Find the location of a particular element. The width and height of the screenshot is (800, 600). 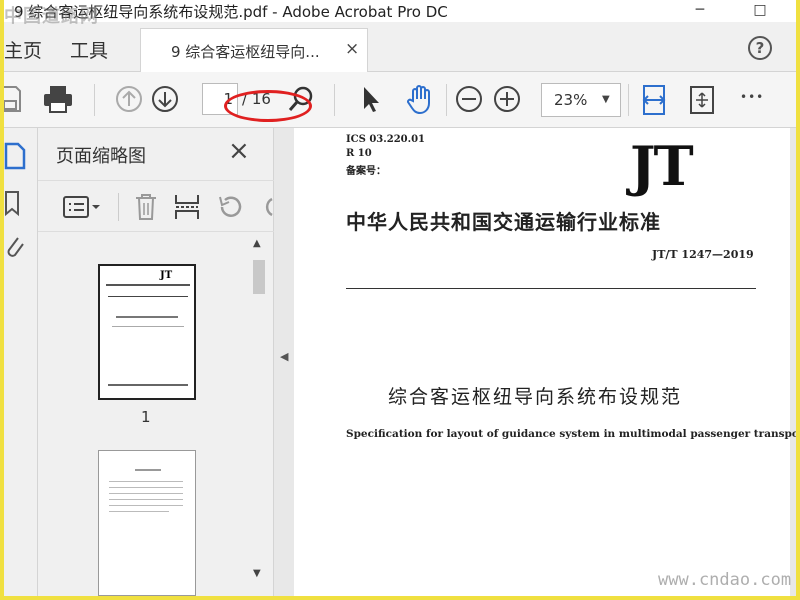

hand-tool-icon is located at coordinates (420, 100).